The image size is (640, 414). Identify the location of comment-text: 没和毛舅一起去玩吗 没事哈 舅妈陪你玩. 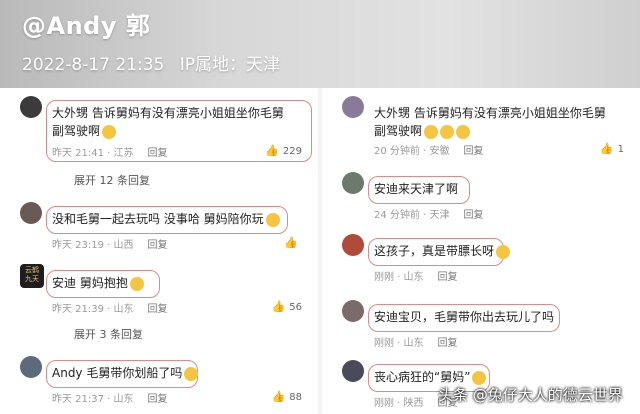
(166, 219).